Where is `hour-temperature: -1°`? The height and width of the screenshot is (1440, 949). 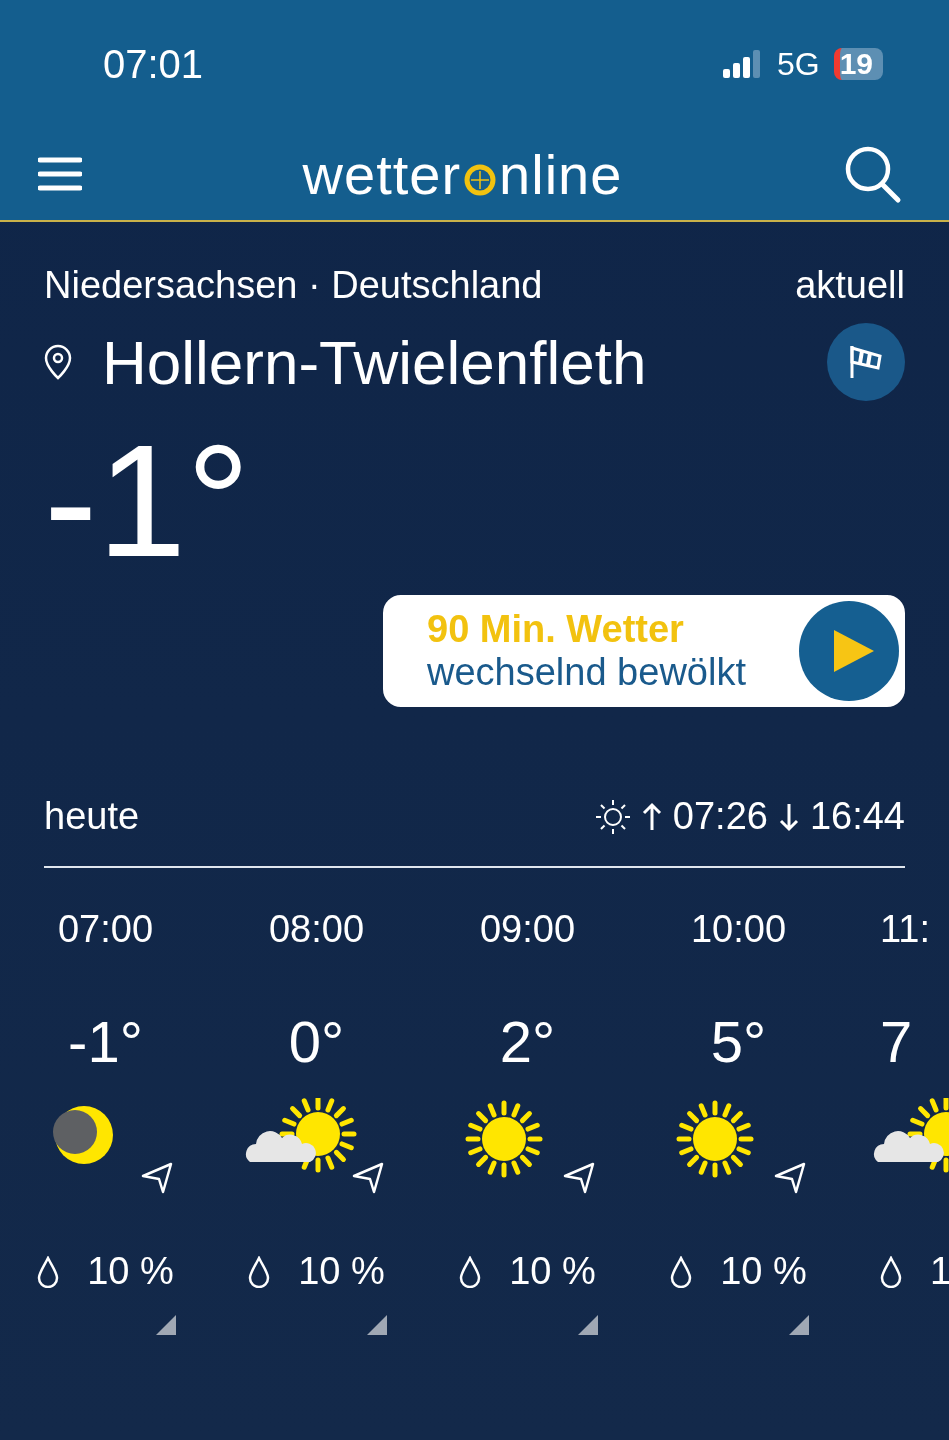 hour-temperature: -1° is located at coordinates (105, 1042).